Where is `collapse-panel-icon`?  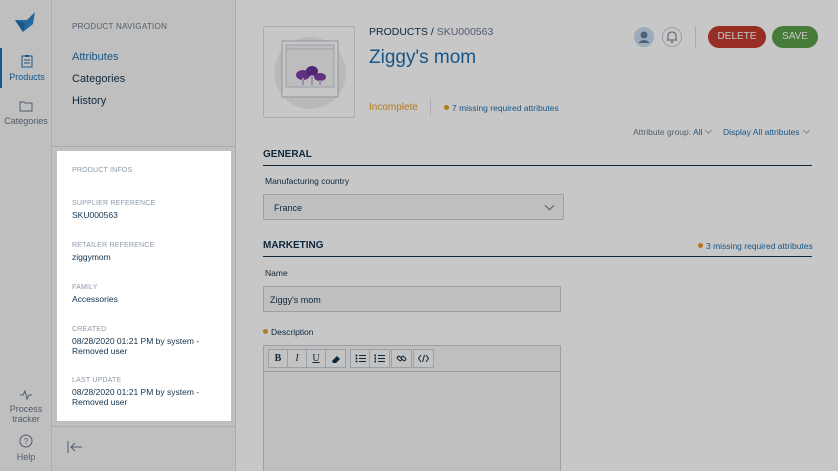 collapse-panel-icon is located at coordinates (75, 447).